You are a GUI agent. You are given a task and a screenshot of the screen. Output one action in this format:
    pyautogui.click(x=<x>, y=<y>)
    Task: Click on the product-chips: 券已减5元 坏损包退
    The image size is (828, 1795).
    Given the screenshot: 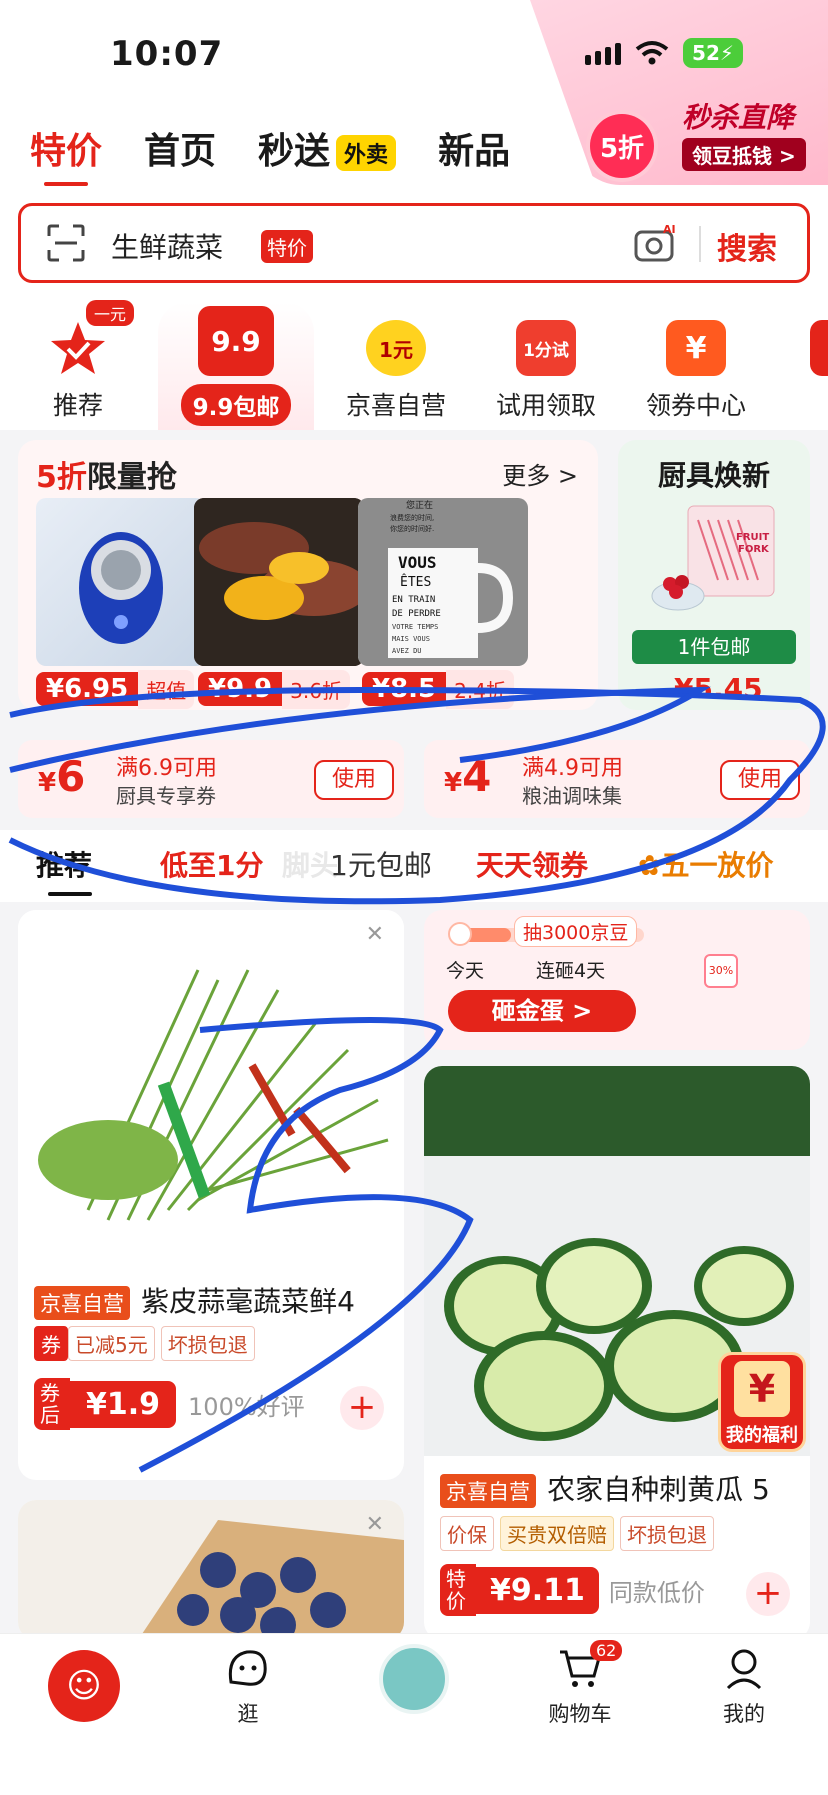 What is the action you would take?
    pyautogui.click(x=147, y=1343)
    